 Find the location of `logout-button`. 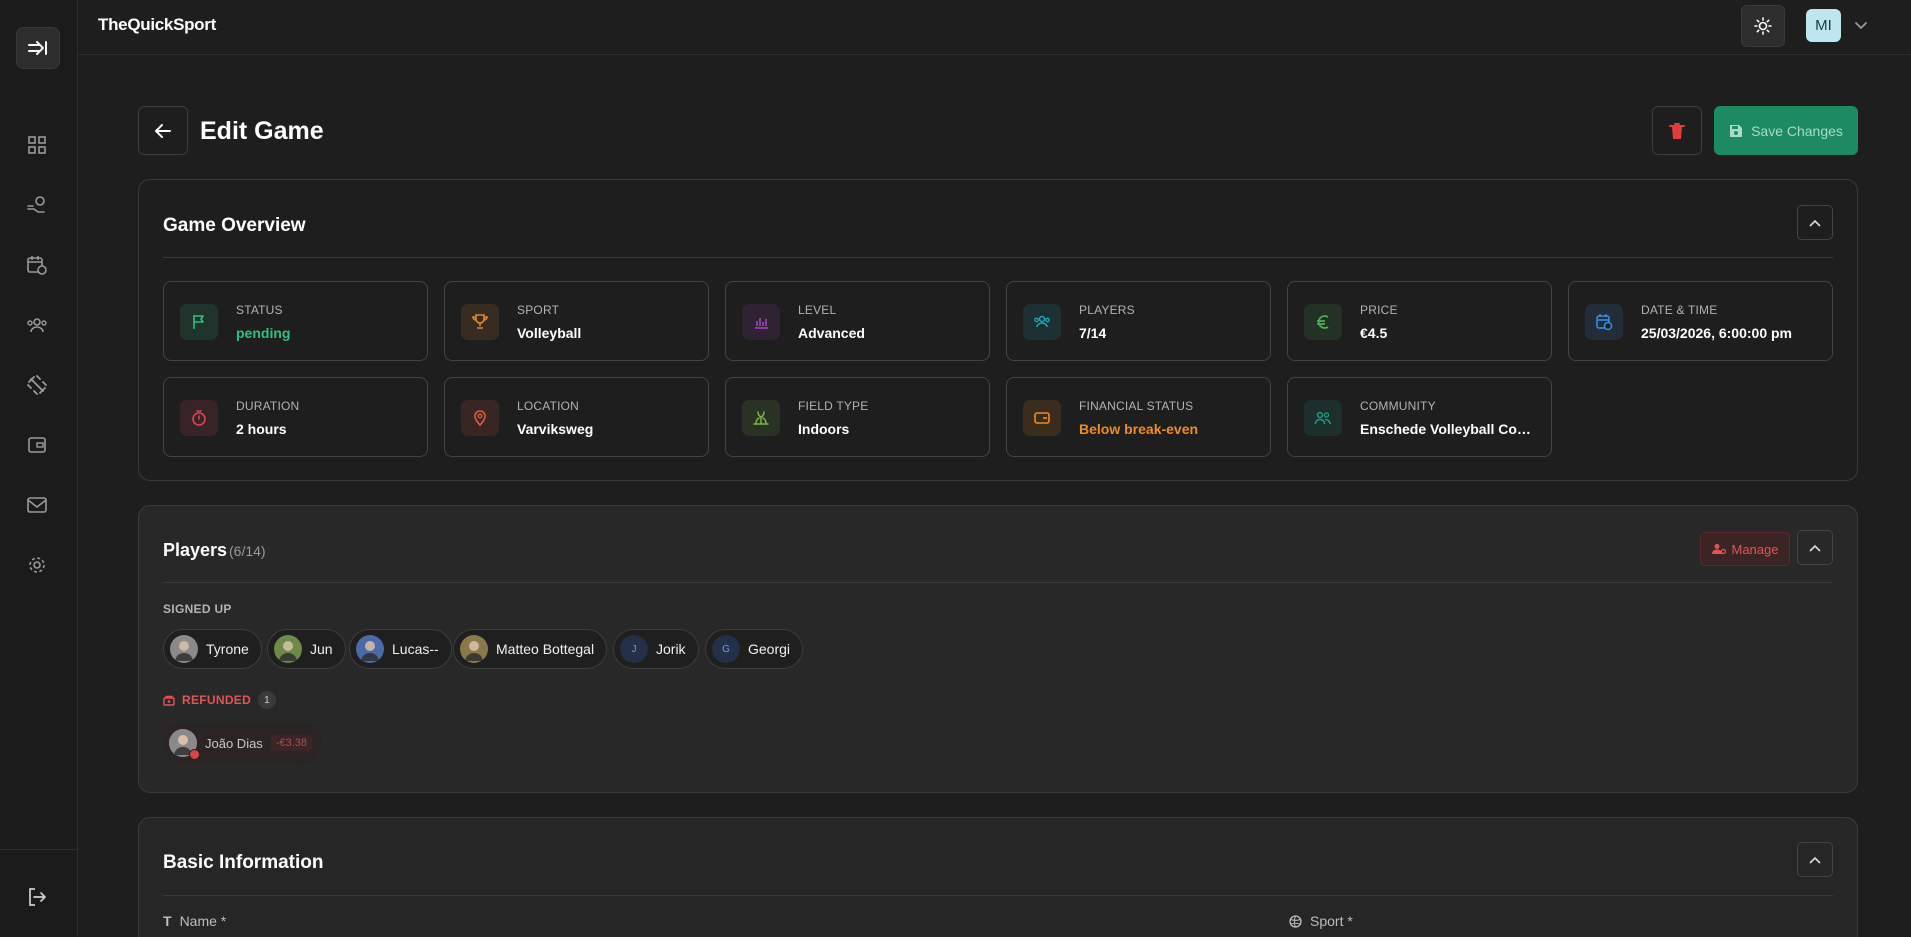

logout-button is located at coordinates (37, 897).